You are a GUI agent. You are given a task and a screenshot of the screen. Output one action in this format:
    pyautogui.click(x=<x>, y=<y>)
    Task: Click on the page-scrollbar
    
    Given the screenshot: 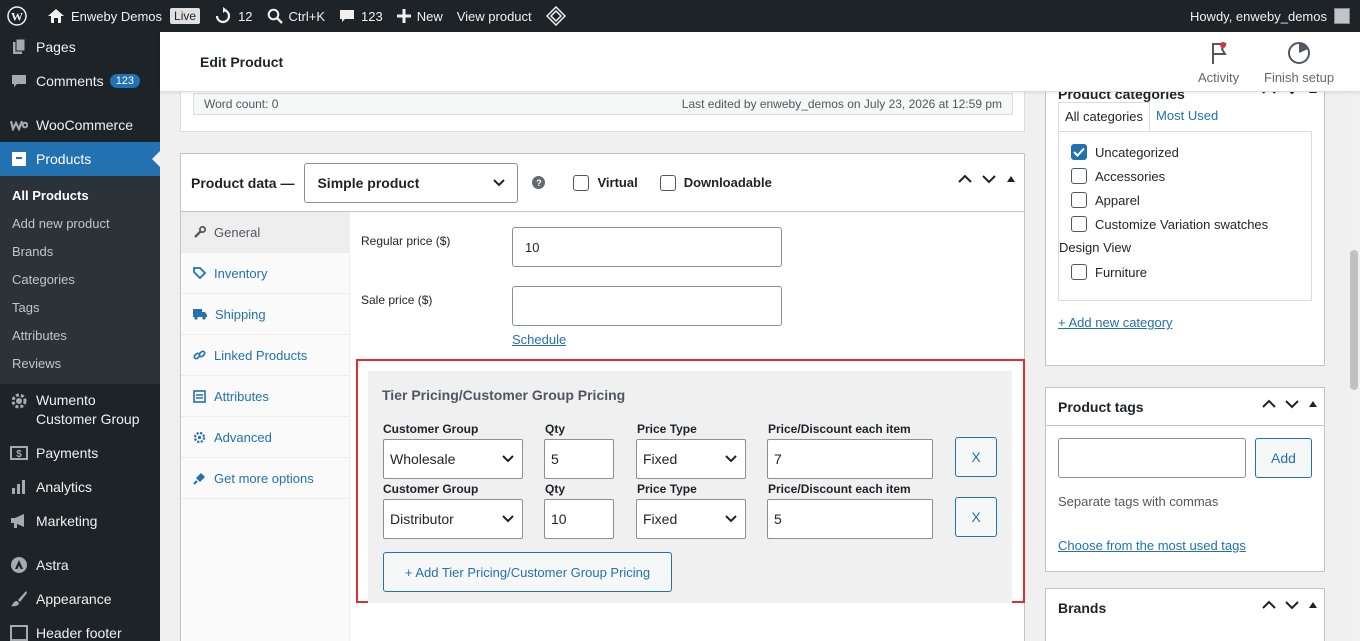 What is the action you would take?
    pyautogui.click(x=1354, y=336)
    